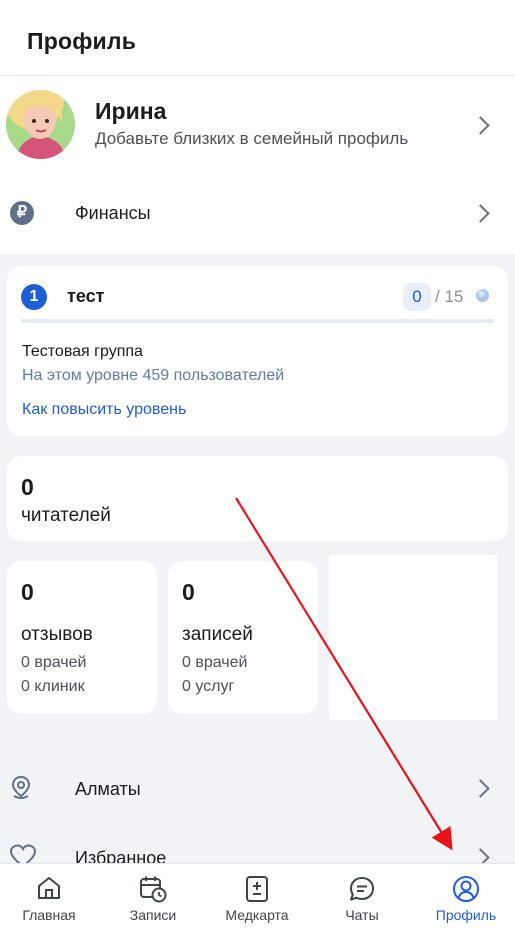  What do you see at coordinates (449, 296) in the screenshot?
I see `level-total-points: / 15` at bounding box center [449, 296].